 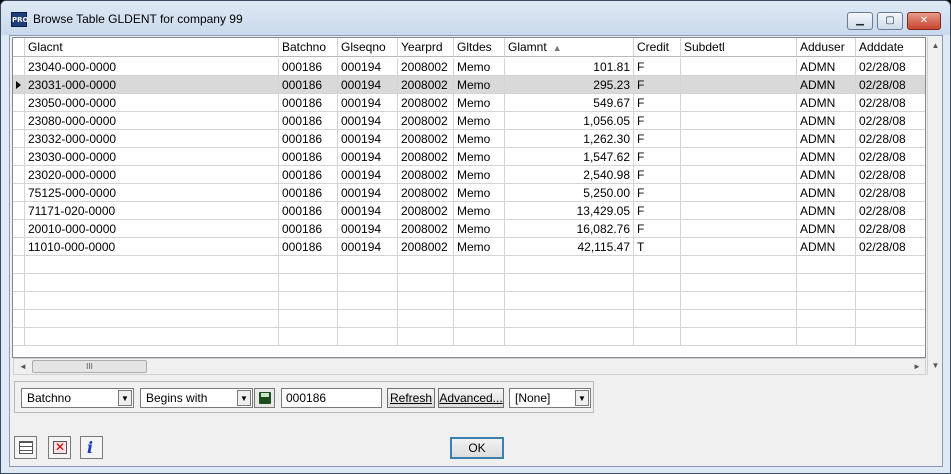 I want to click on delete-record-button, so click(x=59, y=447).